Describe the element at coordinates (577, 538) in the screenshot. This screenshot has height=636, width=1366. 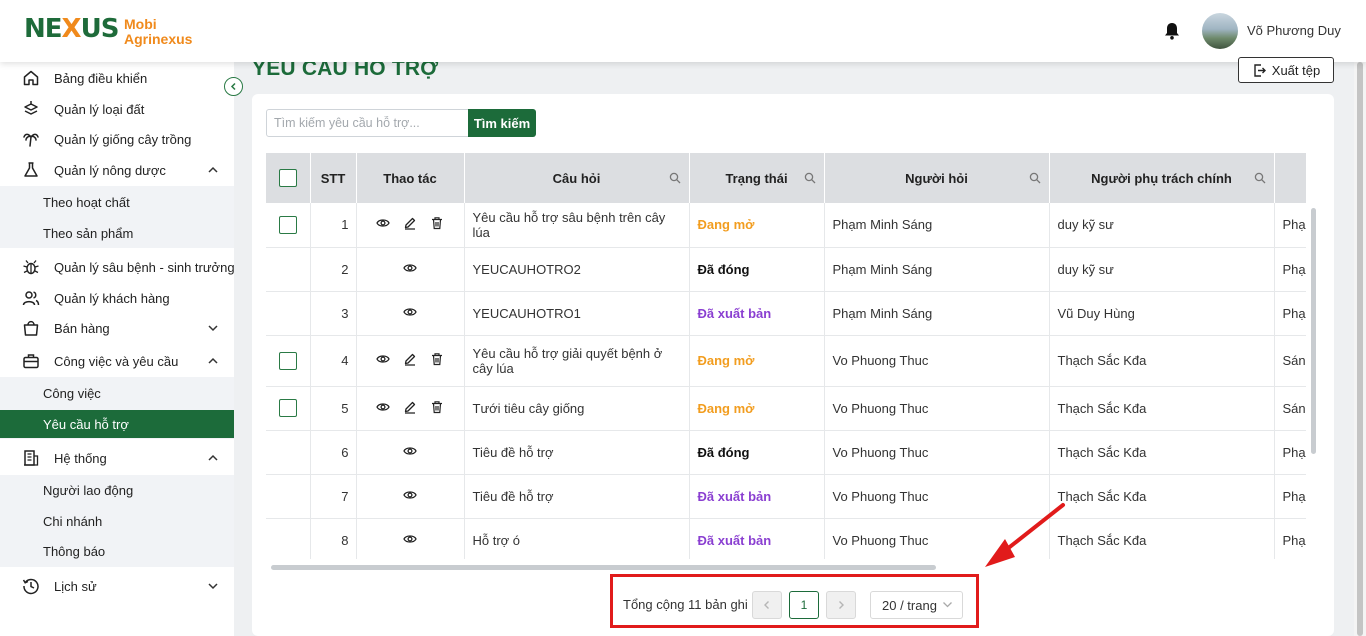
I see `row-question: Hỗ trợ ó` at that location.